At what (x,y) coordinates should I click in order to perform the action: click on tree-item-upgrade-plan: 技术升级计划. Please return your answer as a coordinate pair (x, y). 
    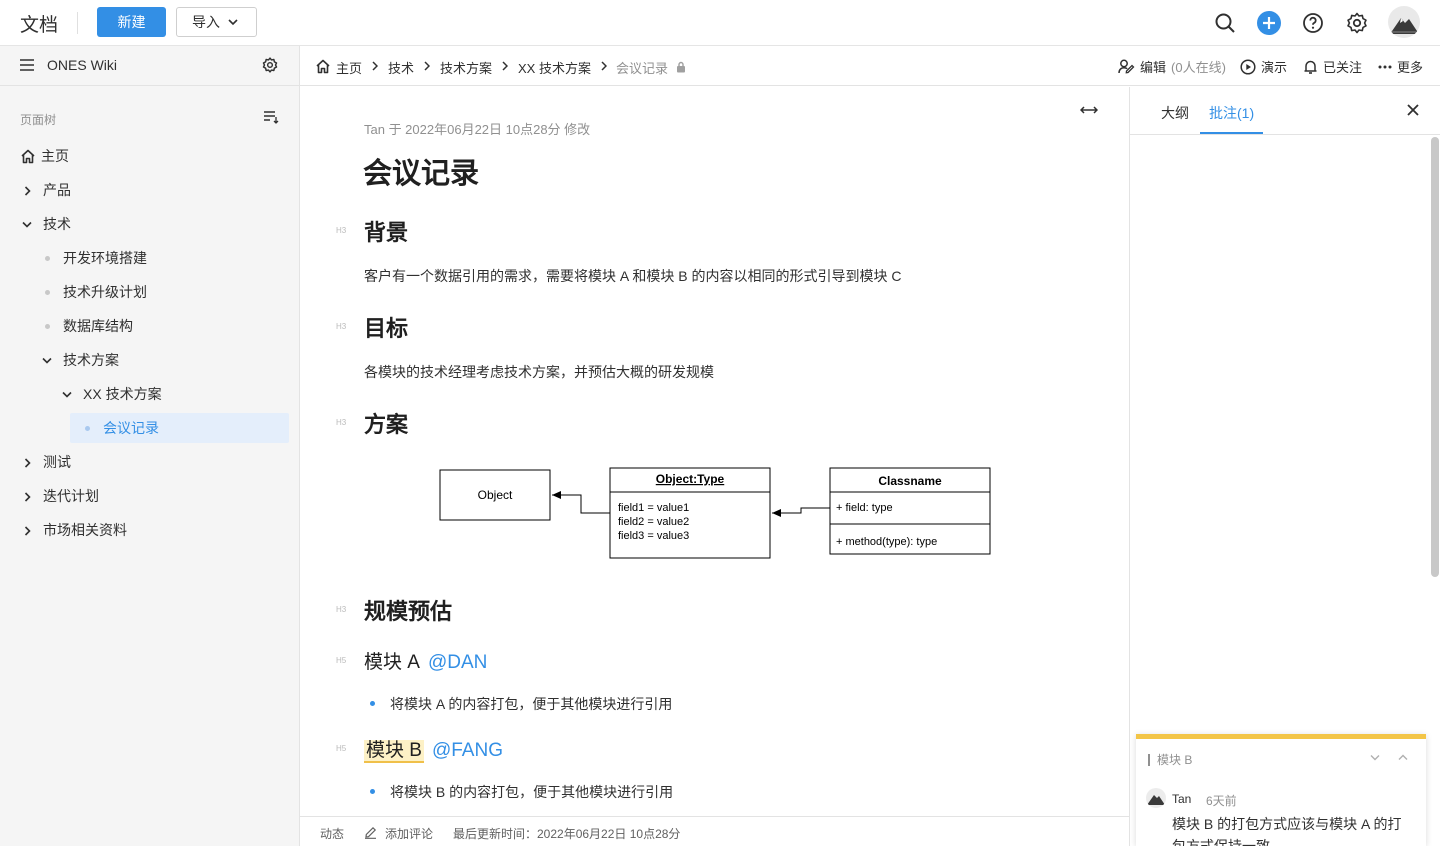
    Looking at the image, I should click on (160, 292).